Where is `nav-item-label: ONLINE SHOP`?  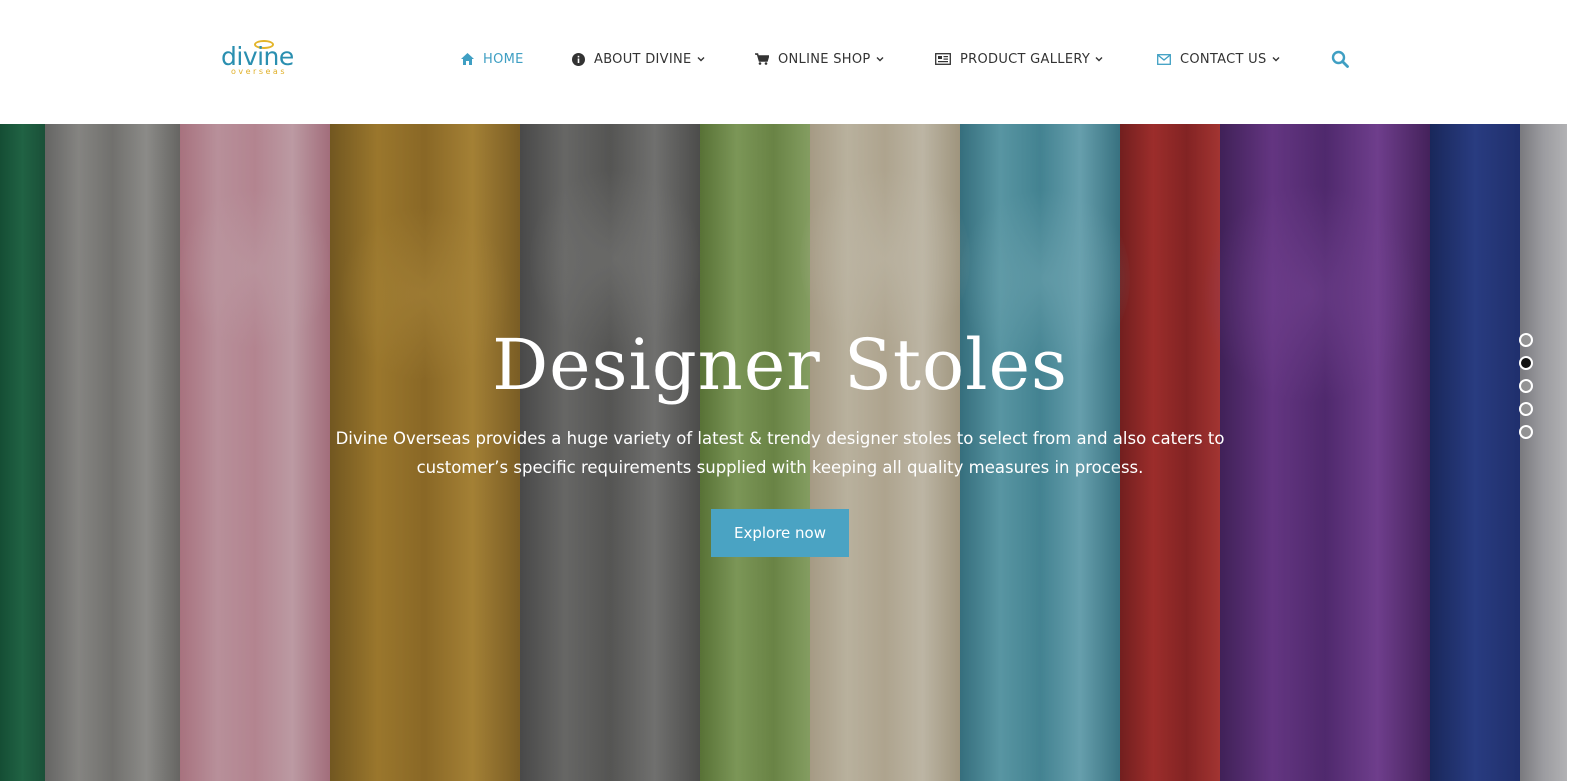
nav-item-label: ONLINE SHOP is located at coordinates (824, 59).